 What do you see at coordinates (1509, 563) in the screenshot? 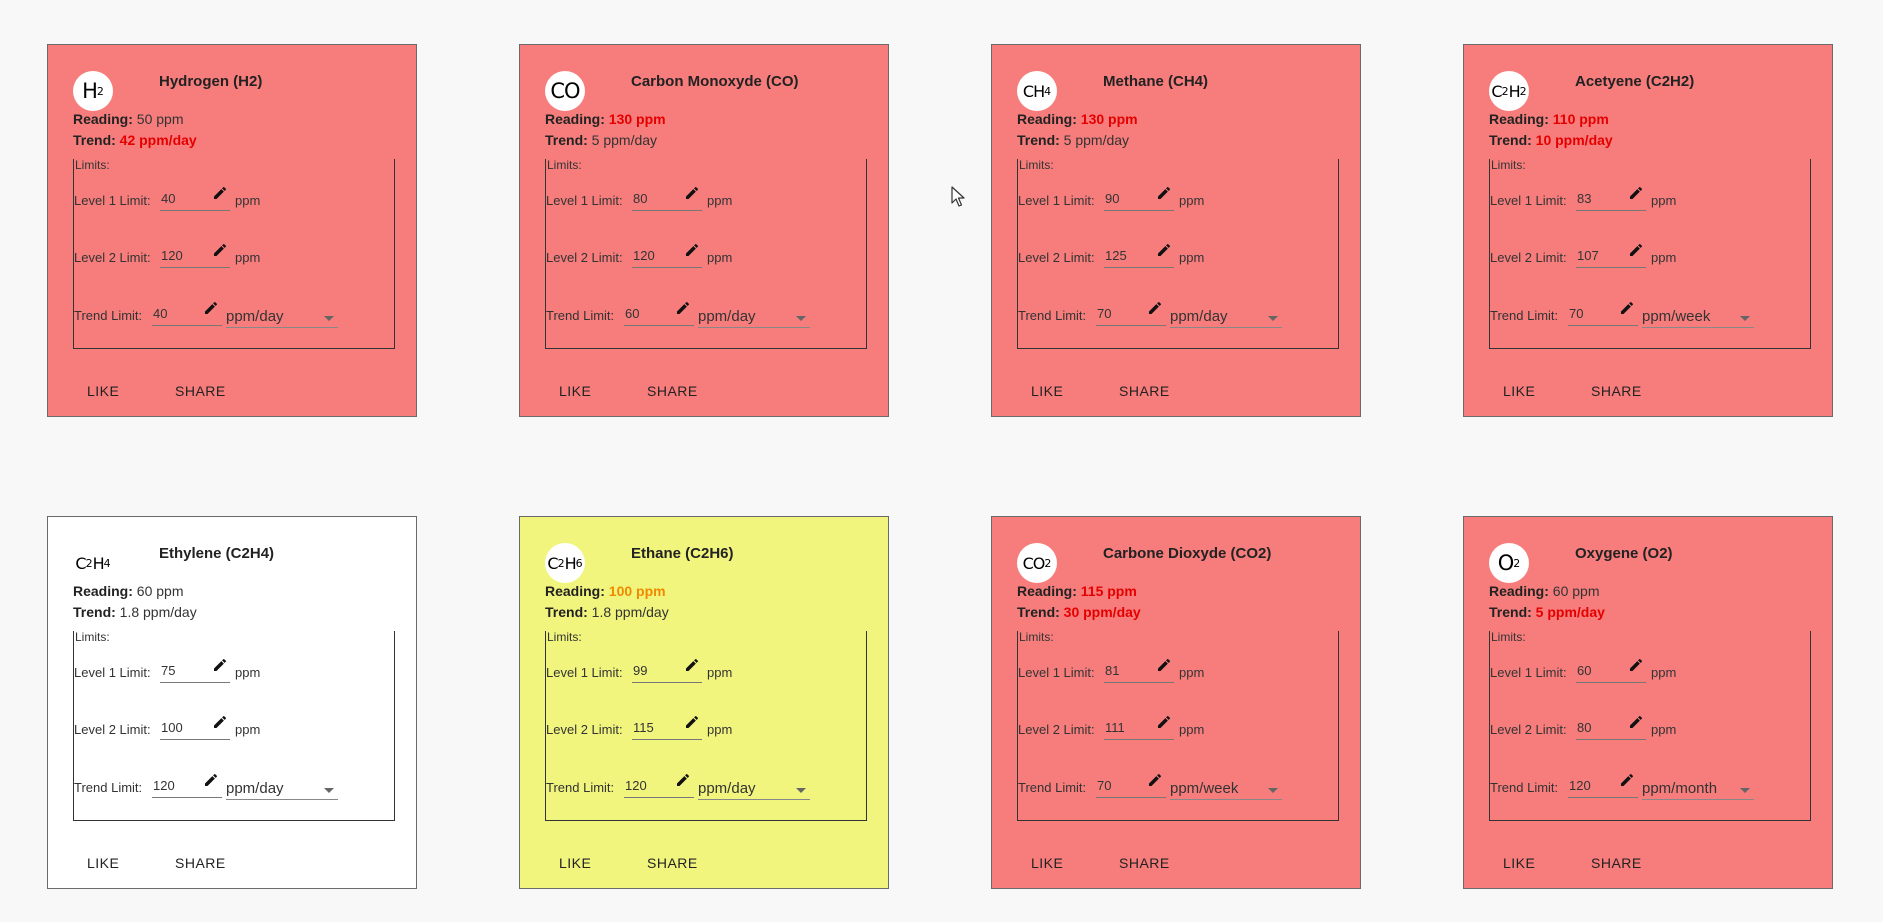
I see `gas-formula-icon: O2` at bounding box center [1509, 563].